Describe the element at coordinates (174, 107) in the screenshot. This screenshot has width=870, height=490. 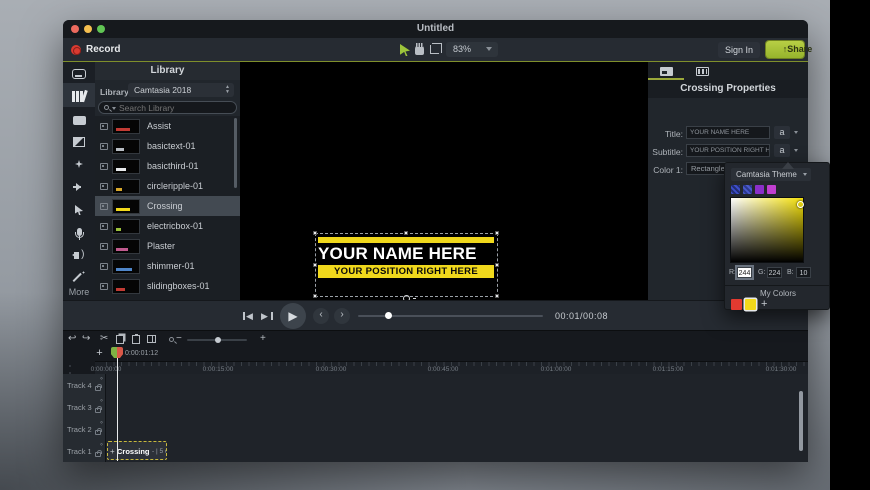
I see `search-input` at that location.